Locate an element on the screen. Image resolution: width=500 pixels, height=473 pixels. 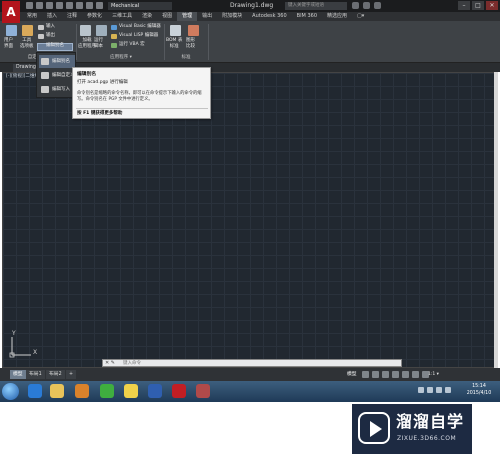
ortho-icon is located at coordinates (385, 374).